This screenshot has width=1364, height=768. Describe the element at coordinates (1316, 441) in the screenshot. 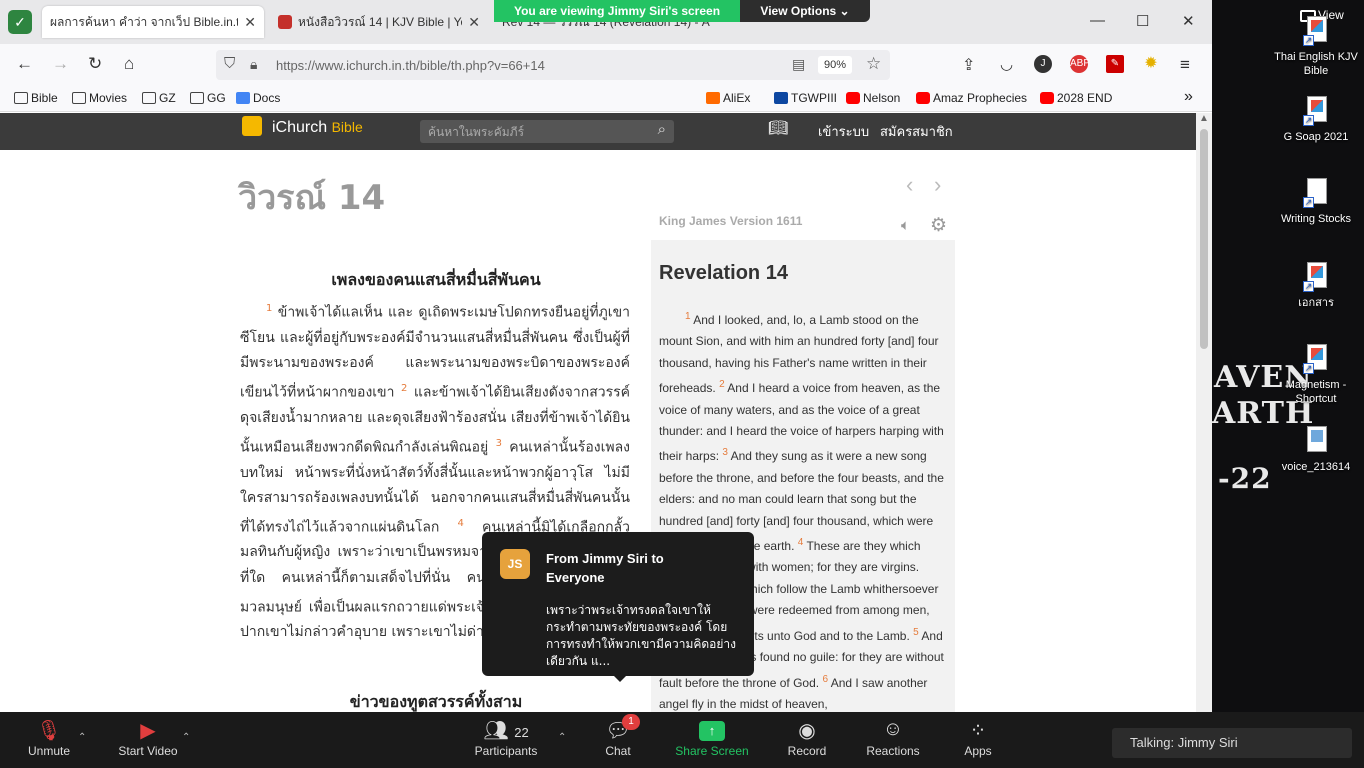

I see `audio-file-icon` at that location.